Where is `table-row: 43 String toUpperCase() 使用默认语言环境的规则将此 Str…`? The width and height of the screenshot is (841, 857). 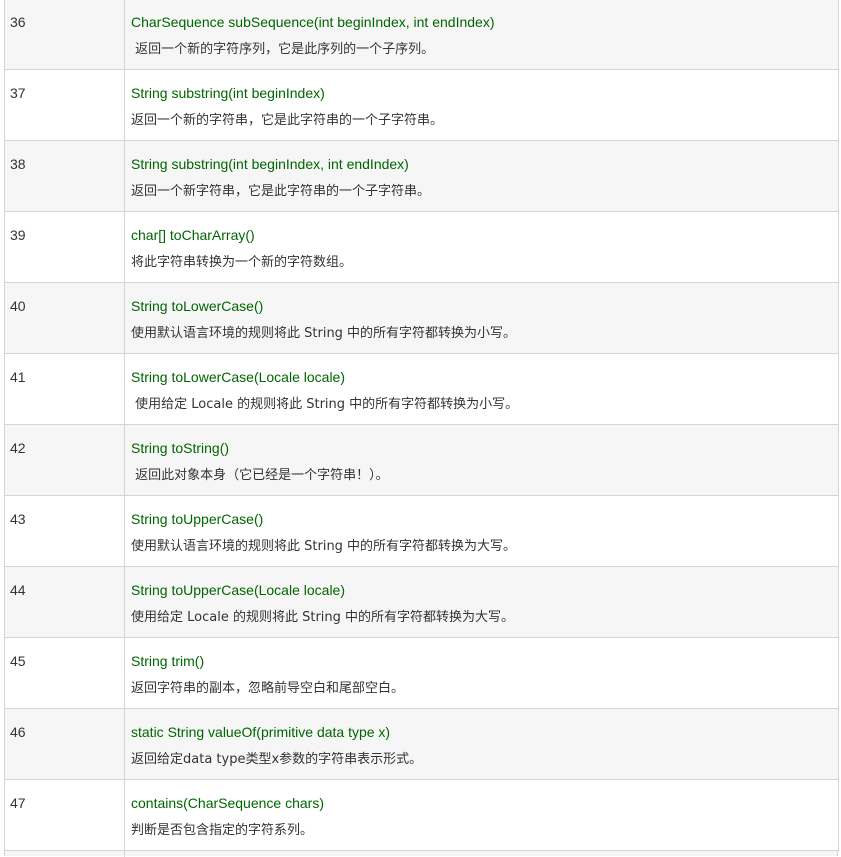
table-row: 43 String toUpperCase() 使用默认语言环境的规则将此 Str… is located at coordinates (421, 531).